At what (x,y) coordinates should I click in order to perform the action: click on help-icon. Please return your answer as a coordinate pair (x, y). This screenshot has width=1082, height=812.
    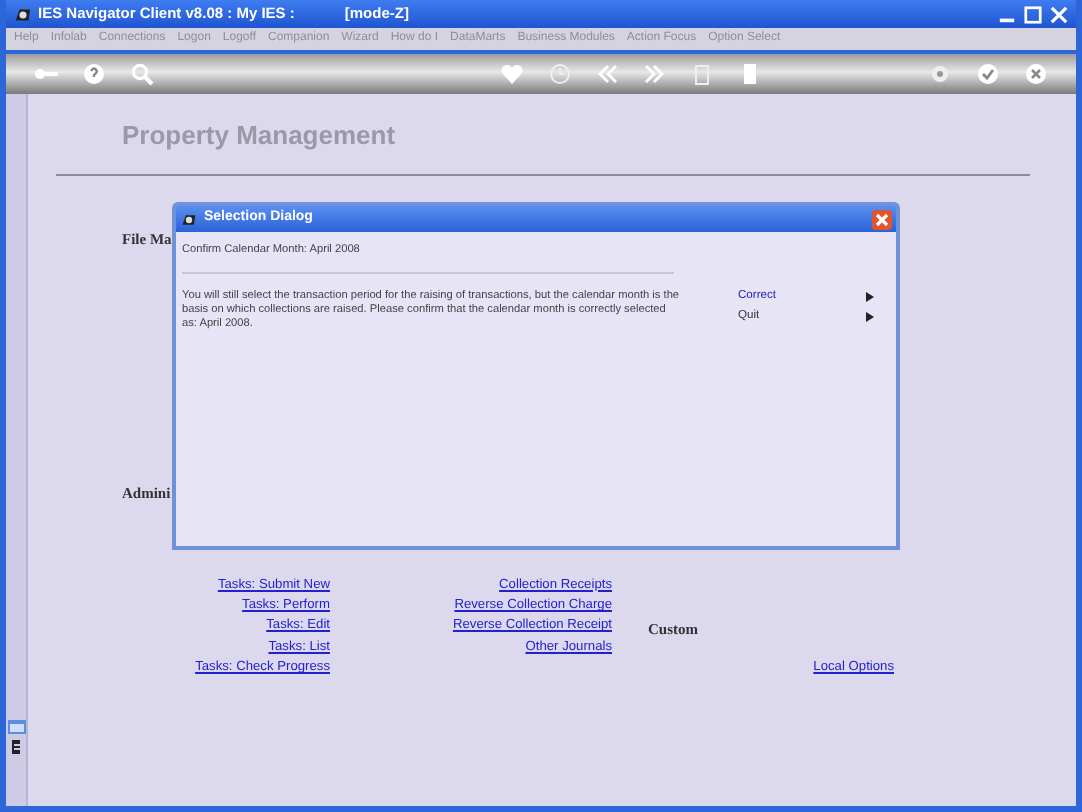
    Looking at the image, I should click on (93, 74).